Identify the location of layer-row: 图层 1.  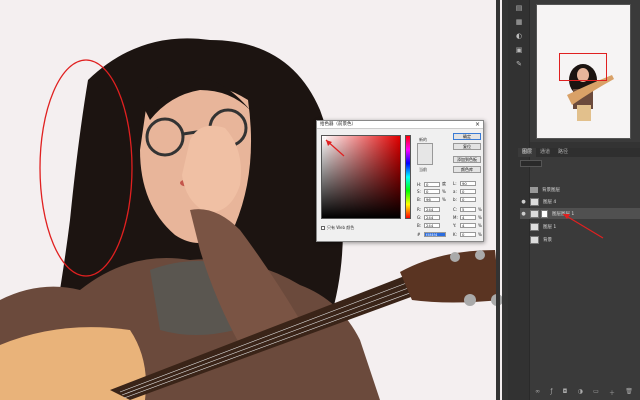
(580, 226).